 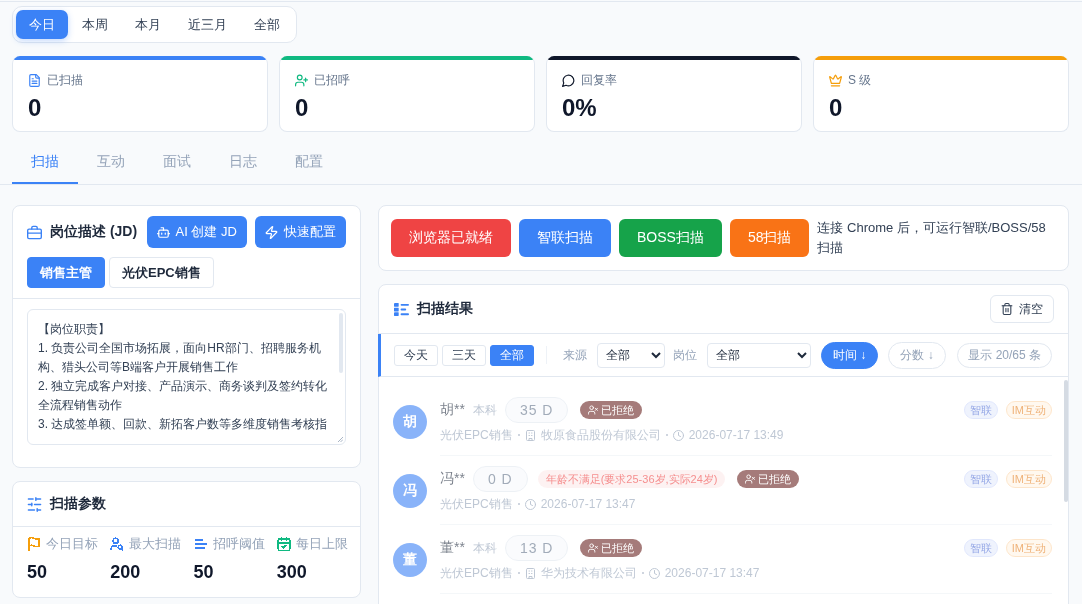 I want to click on period-tab: 今日, so click(x=42, y=24).